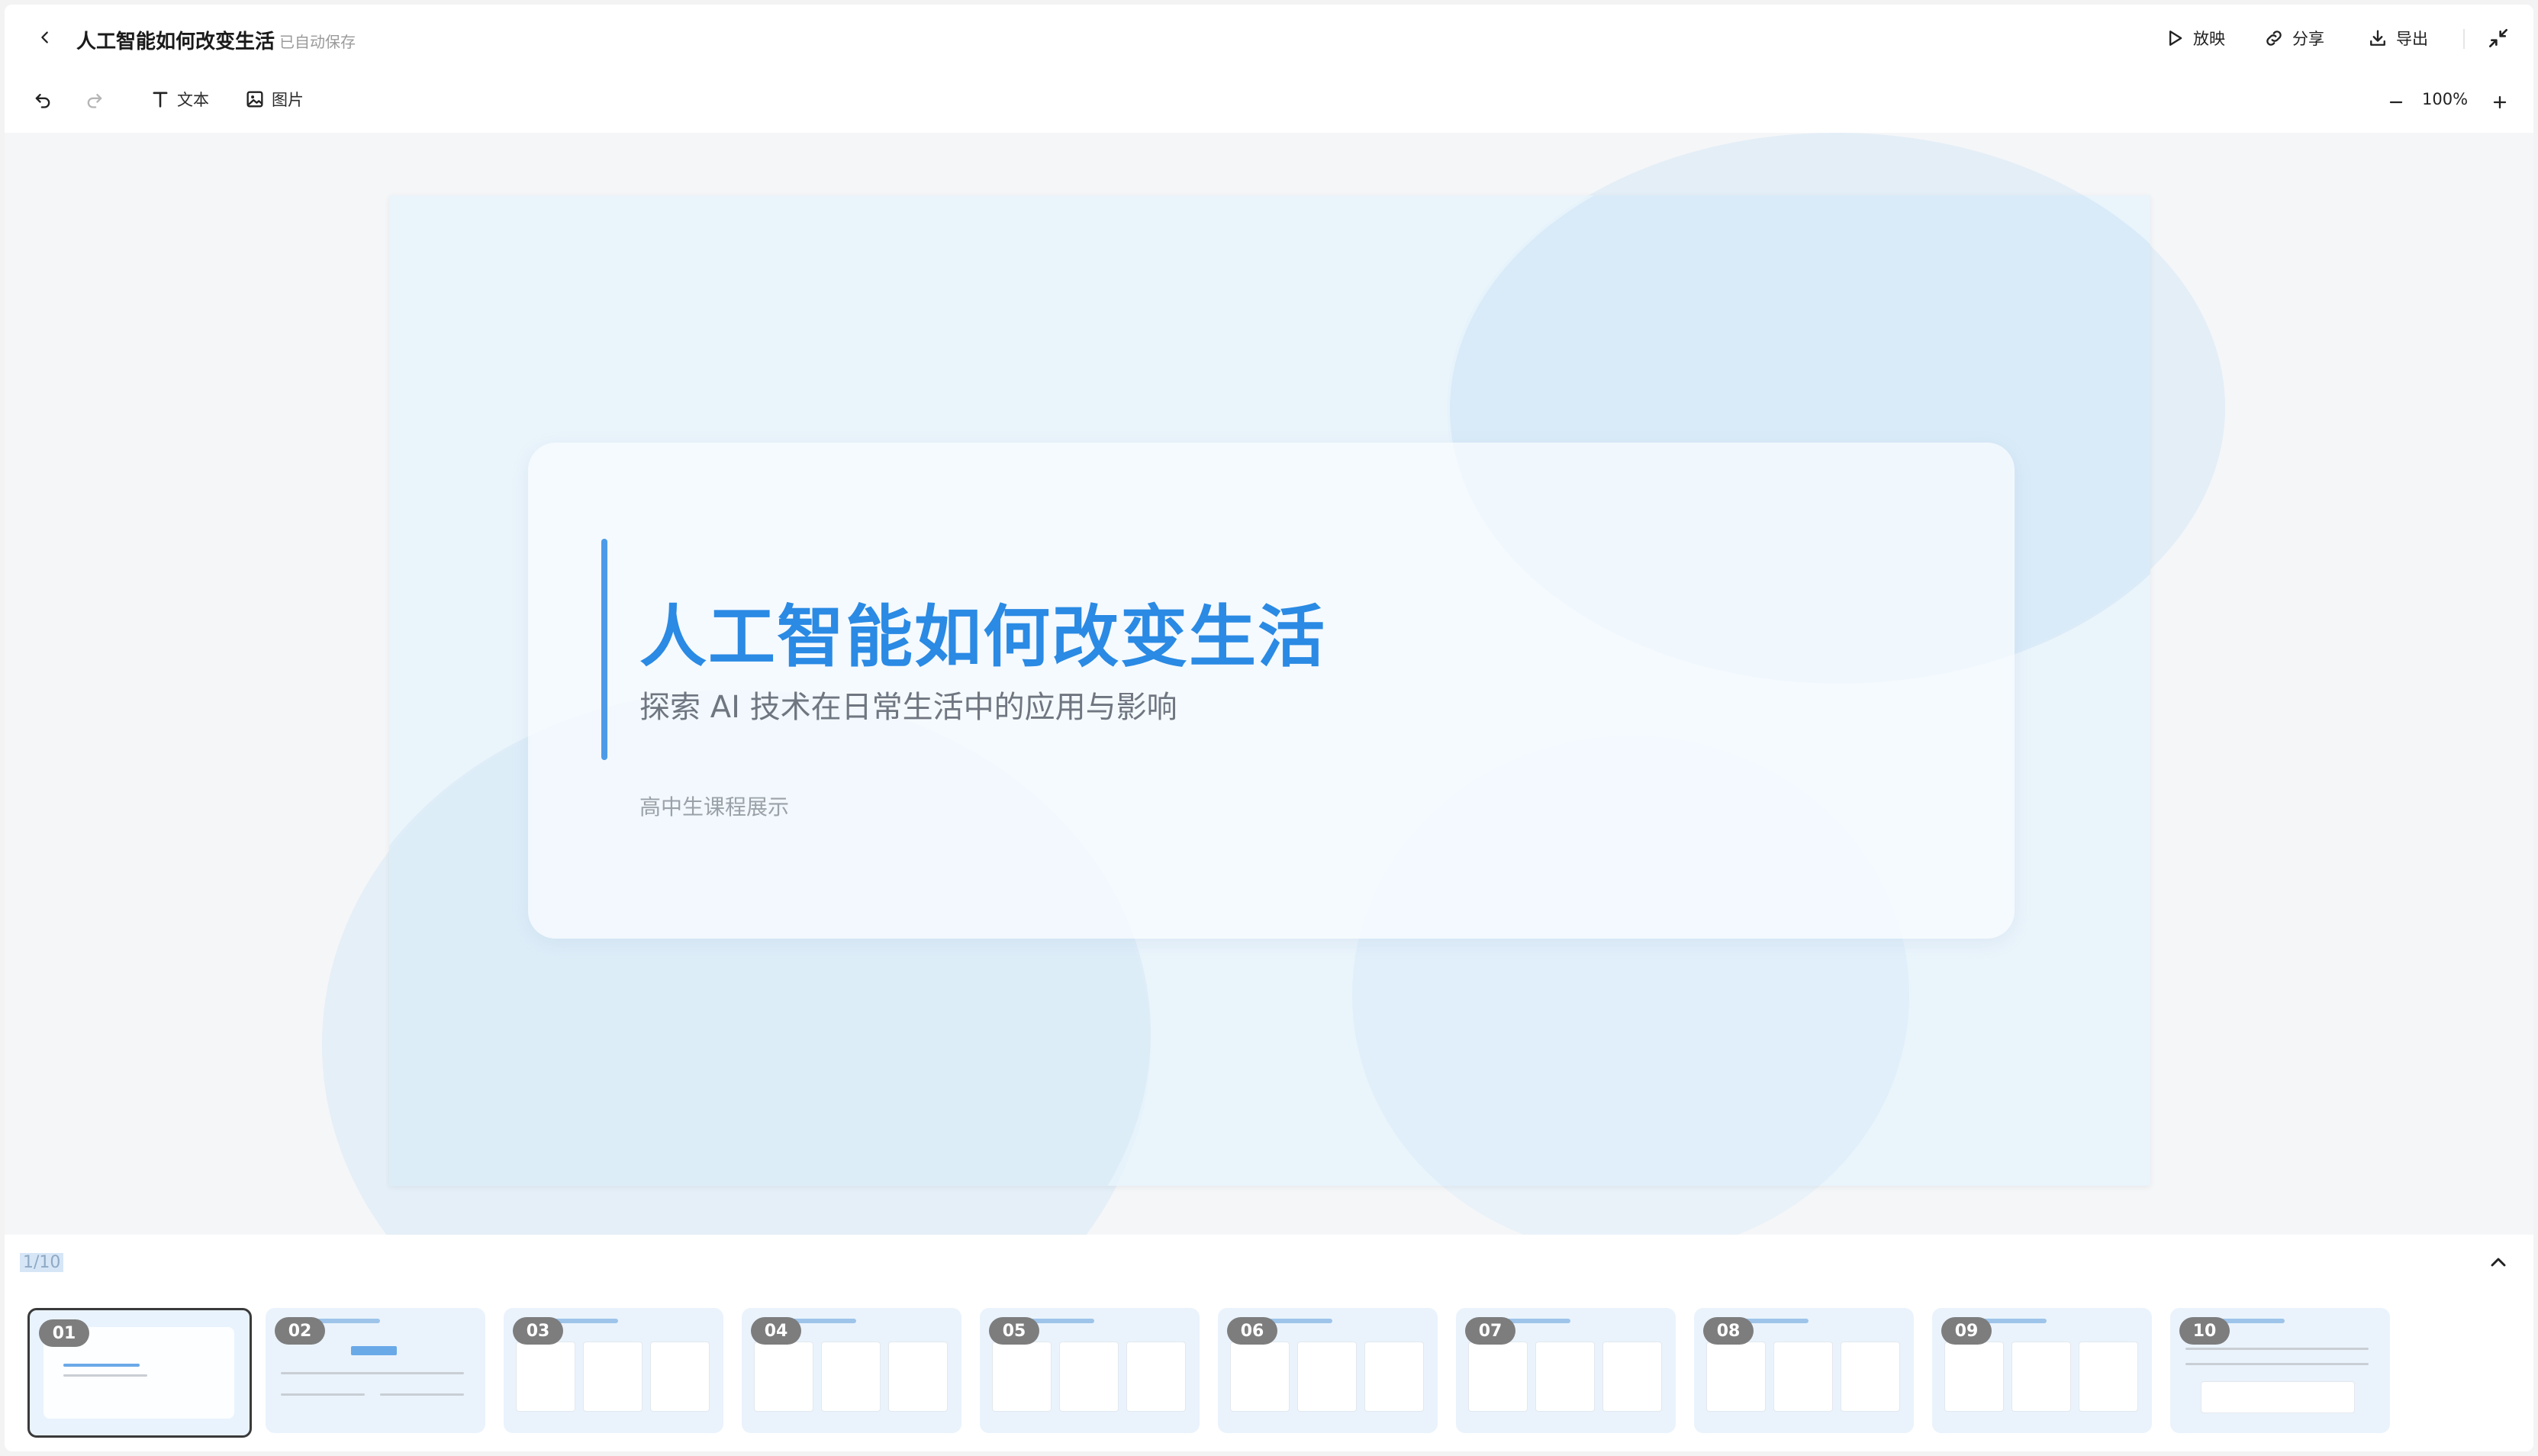  I want to click on back-button, so click(45, 37).